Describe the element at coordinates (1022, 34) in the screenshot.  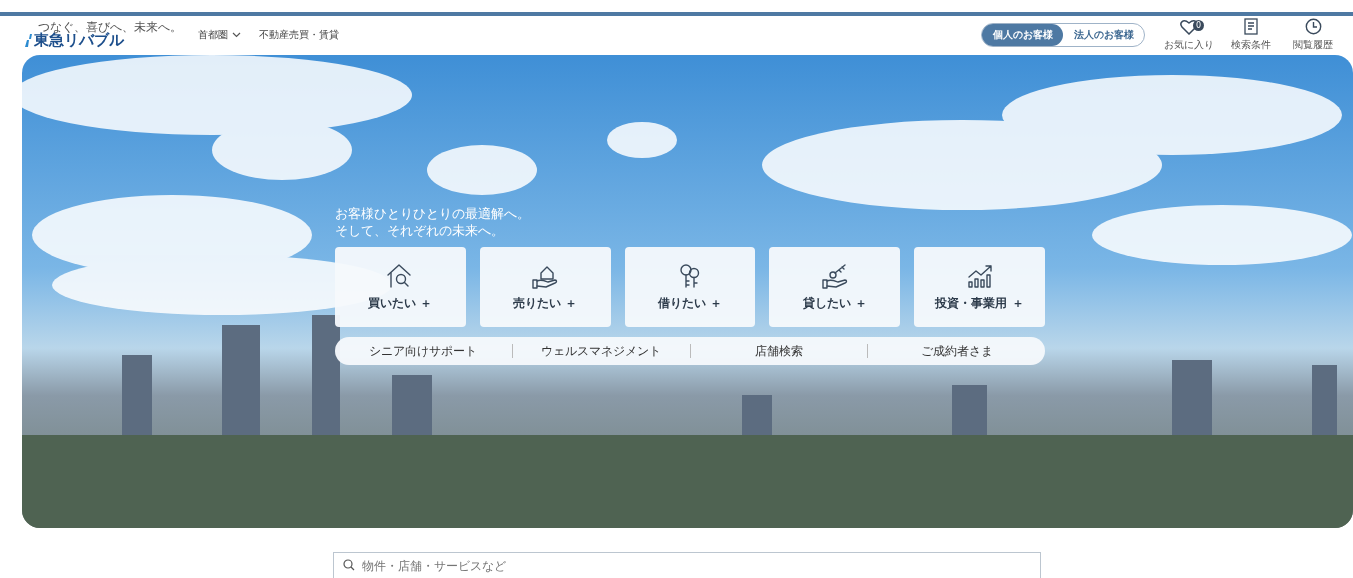
I see `audience-tab: 個人のお客様` at that location.